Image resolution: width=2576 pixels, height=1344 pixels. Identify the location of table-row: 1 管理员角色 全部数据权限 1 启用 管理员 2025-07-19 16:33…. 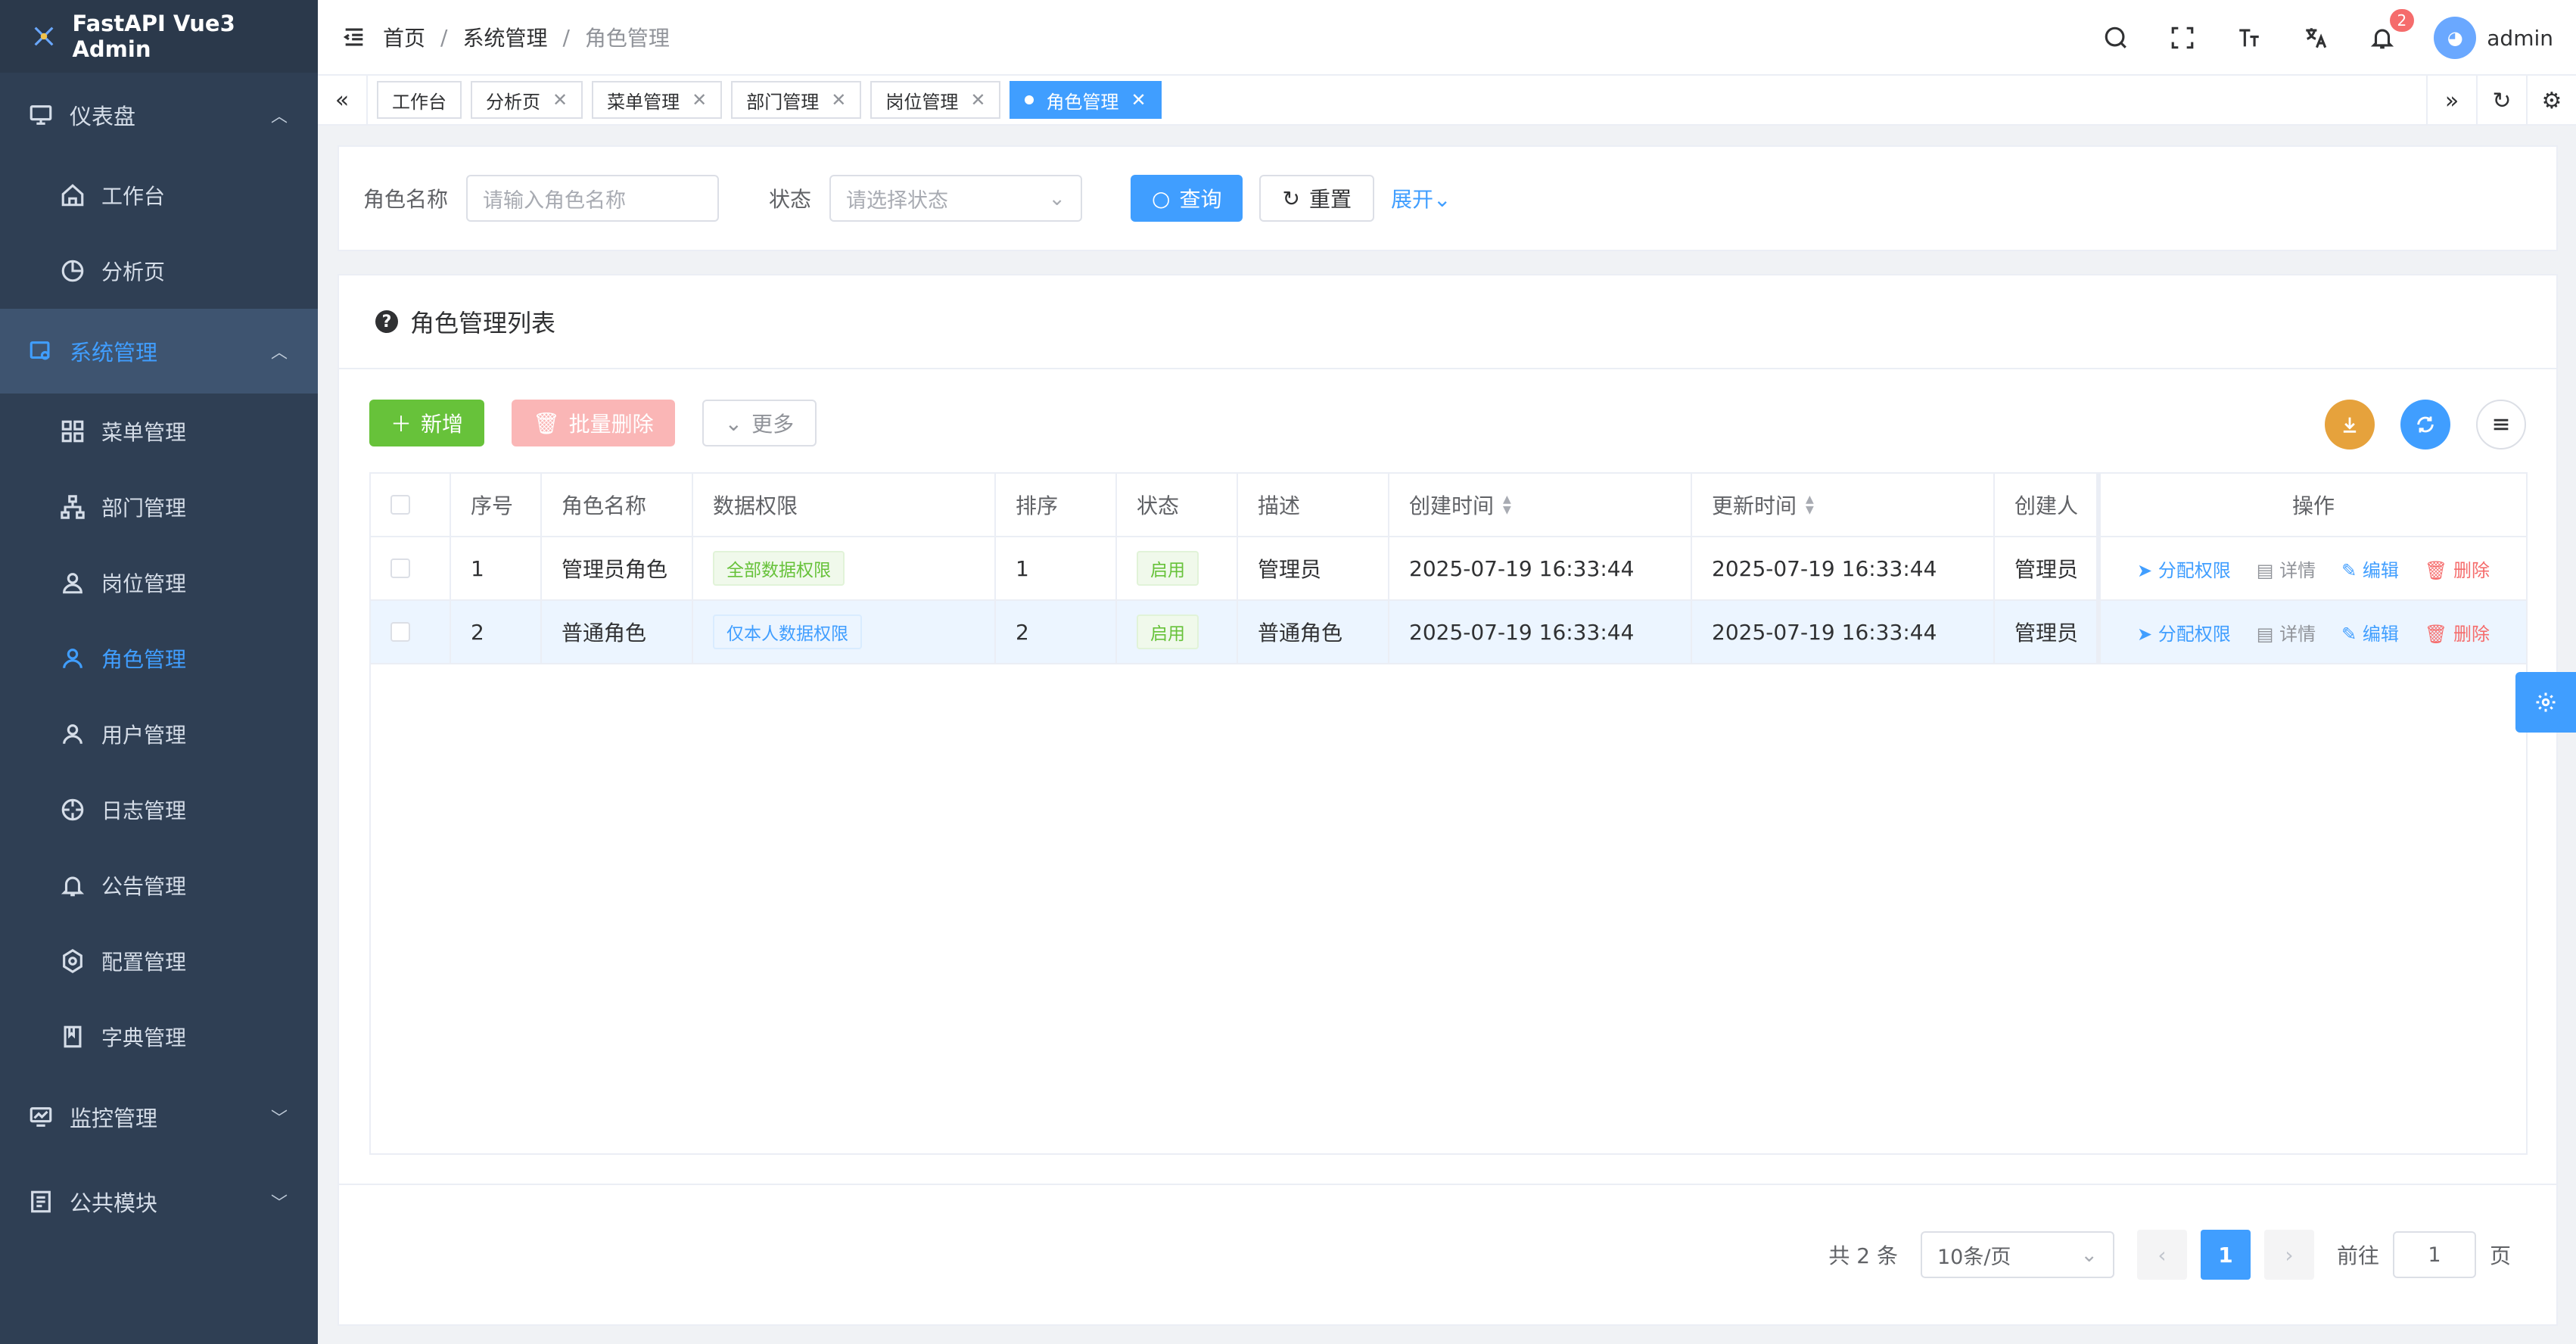
(1449, 569).